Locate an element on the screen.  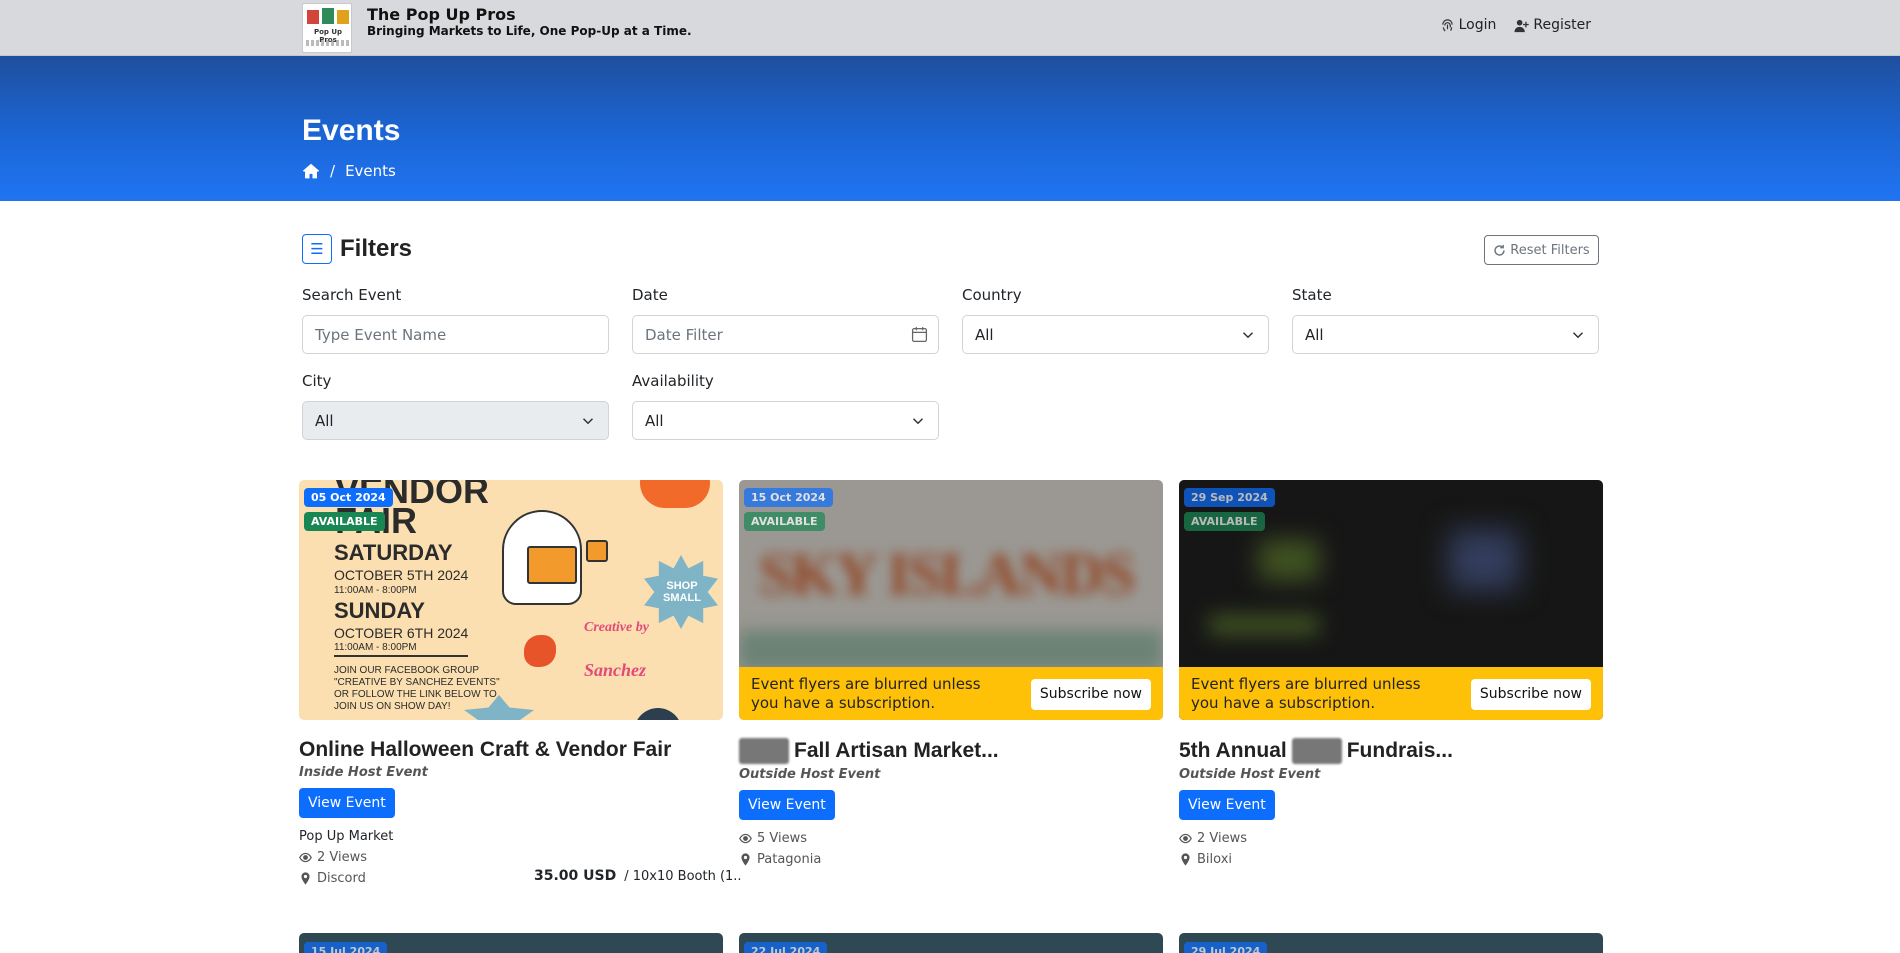
flyer-text: Creative by is located at coordinates (616, 627).